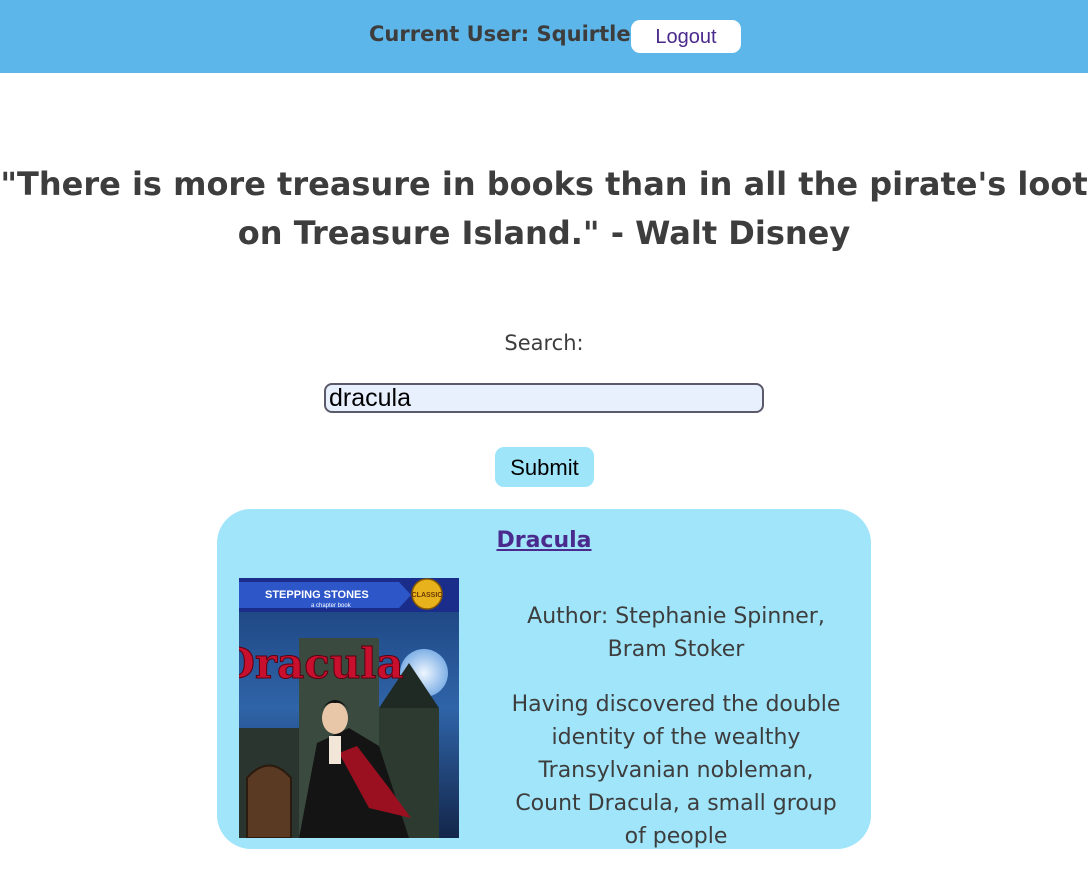 The height and width of the screenshot is (875, 1088). What do you see at coordinates (321, 663) in the screenshot?
I see `cover-title-text: Dracula` at bounding box center [321, 663].